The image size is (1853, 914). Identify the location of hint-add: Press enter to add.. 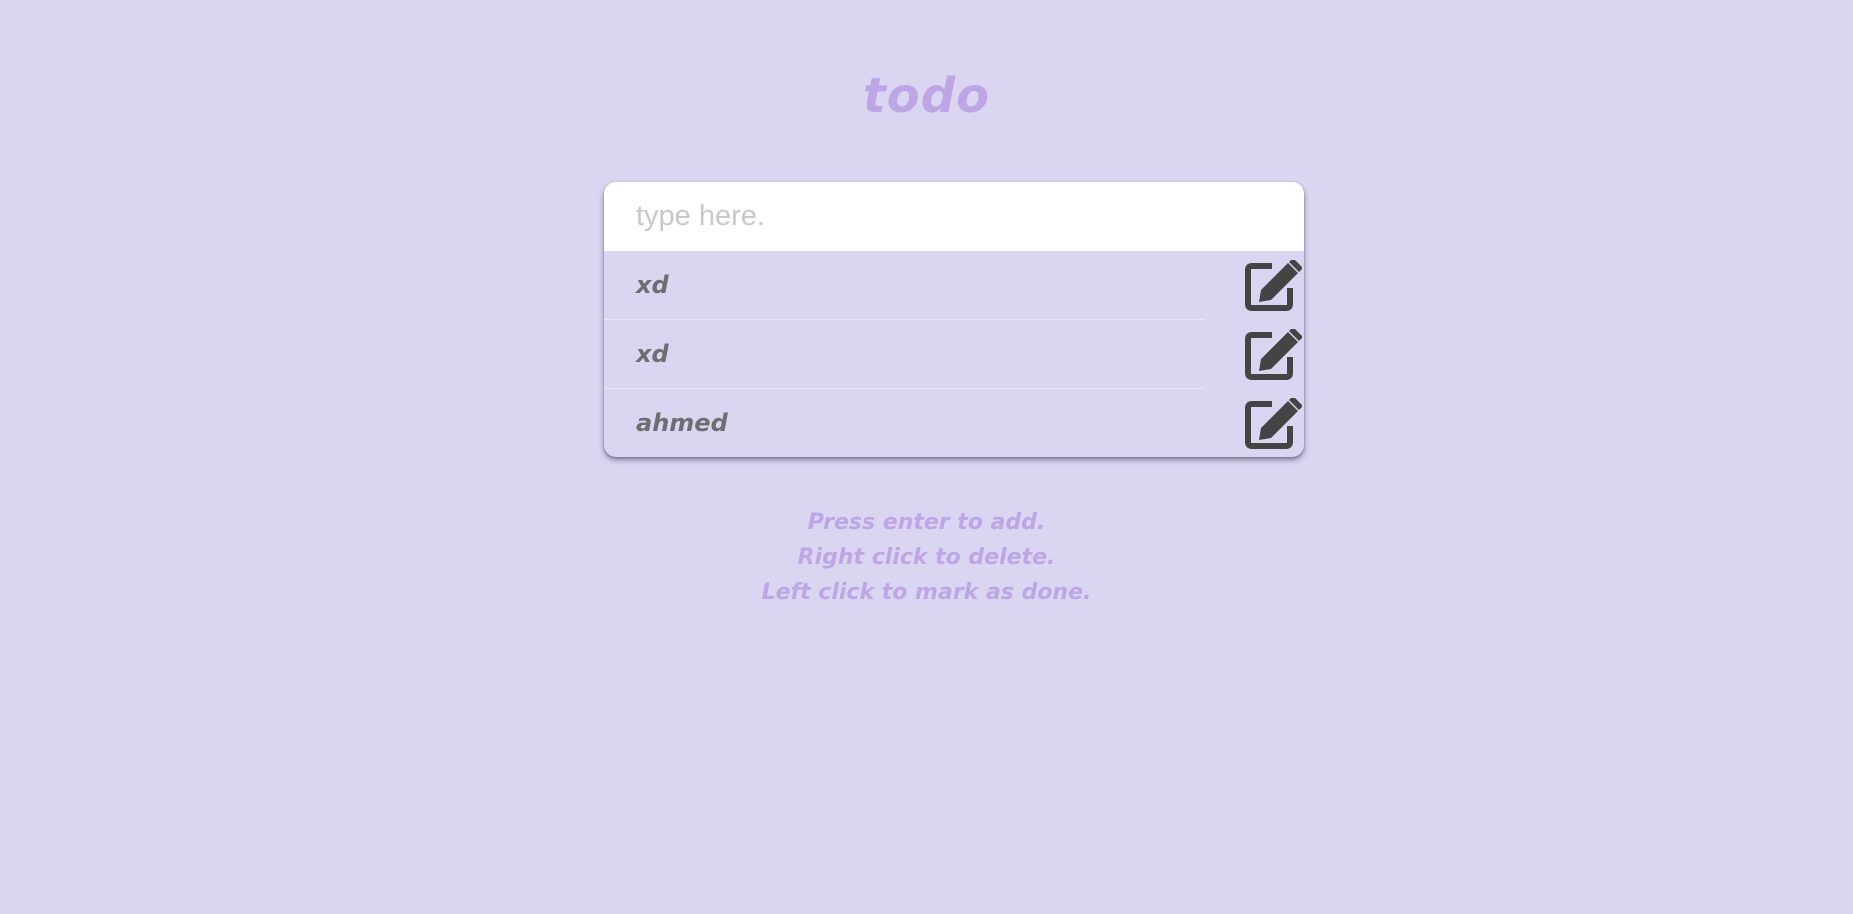
(926, 522).